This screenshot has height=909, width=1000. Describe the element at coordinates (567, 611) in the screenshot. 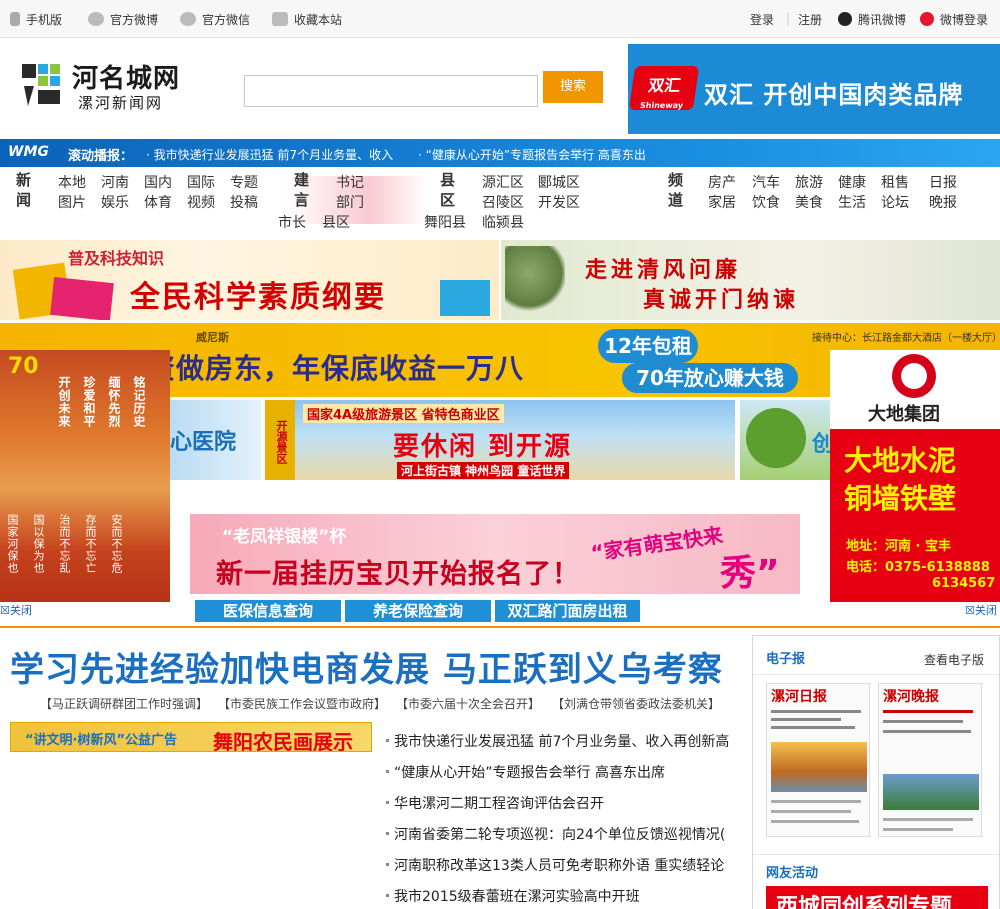

I see `shop-rental-button: 双汇路门面房出租` at that location.